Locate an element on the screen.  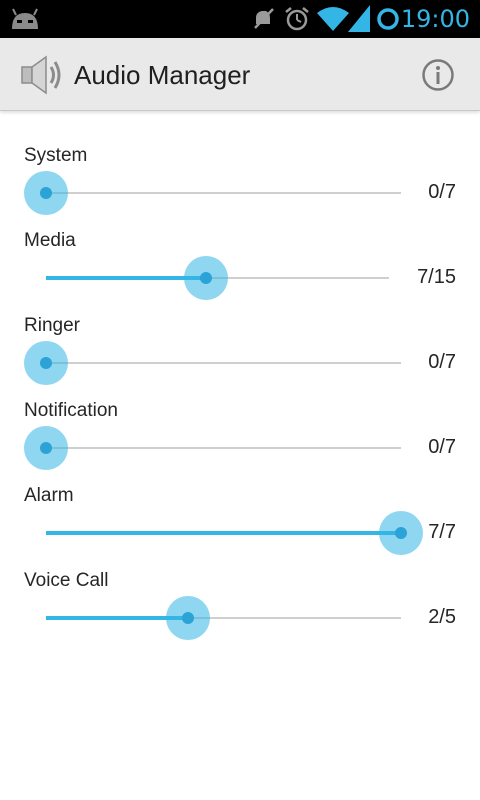
sync-ring-icon is located at coordinates (388, 19).